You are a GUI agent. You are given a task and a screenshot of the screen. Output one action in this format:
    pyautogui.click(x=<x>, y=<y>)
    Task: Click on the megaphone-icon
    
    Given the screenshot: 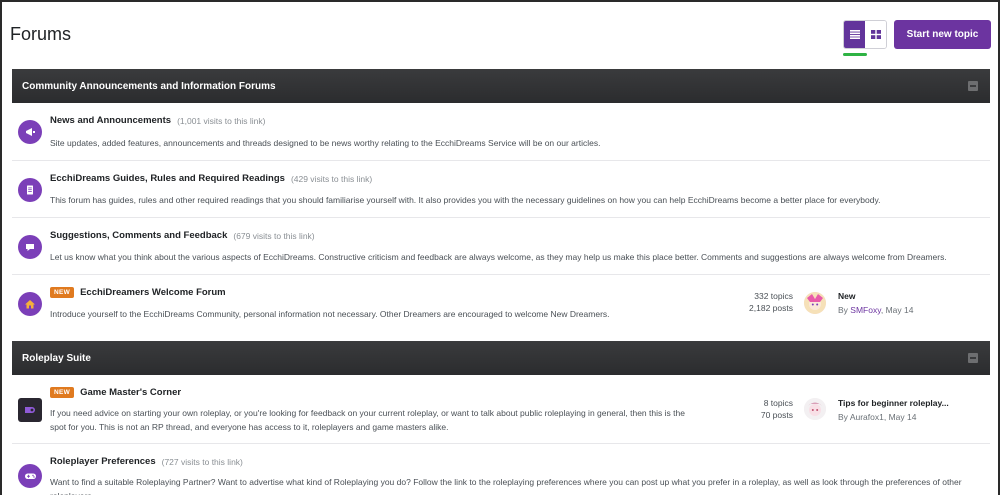 What is the action you would take?
    pyautogui.click(x=30, y=132)
    